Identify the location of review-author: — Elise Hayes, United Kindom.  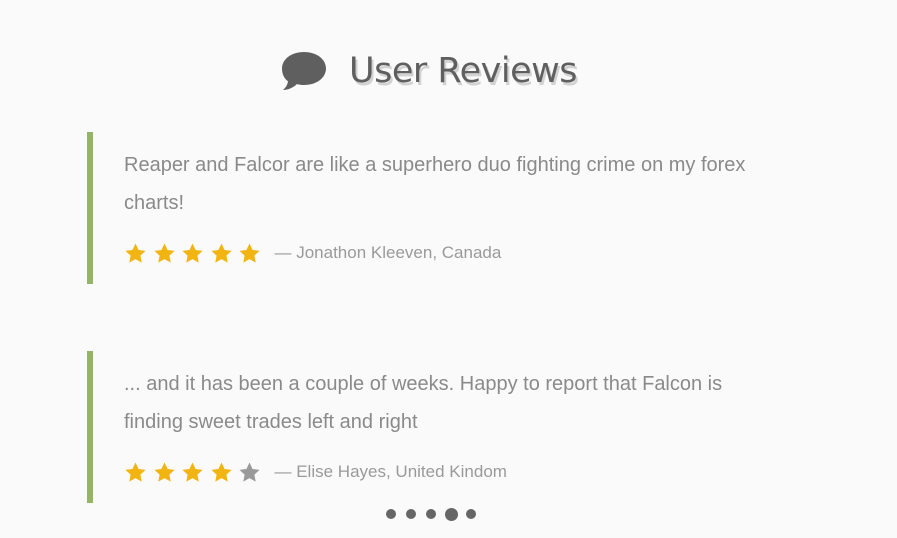
(390, 471).